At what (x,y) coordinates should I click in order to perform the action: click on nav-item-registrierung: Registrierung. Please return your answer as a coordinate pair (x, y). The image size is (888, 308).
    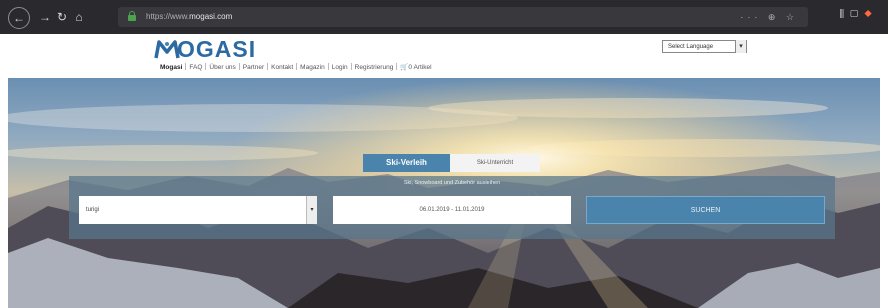
    Looking at the image, I should click on (374, 67).